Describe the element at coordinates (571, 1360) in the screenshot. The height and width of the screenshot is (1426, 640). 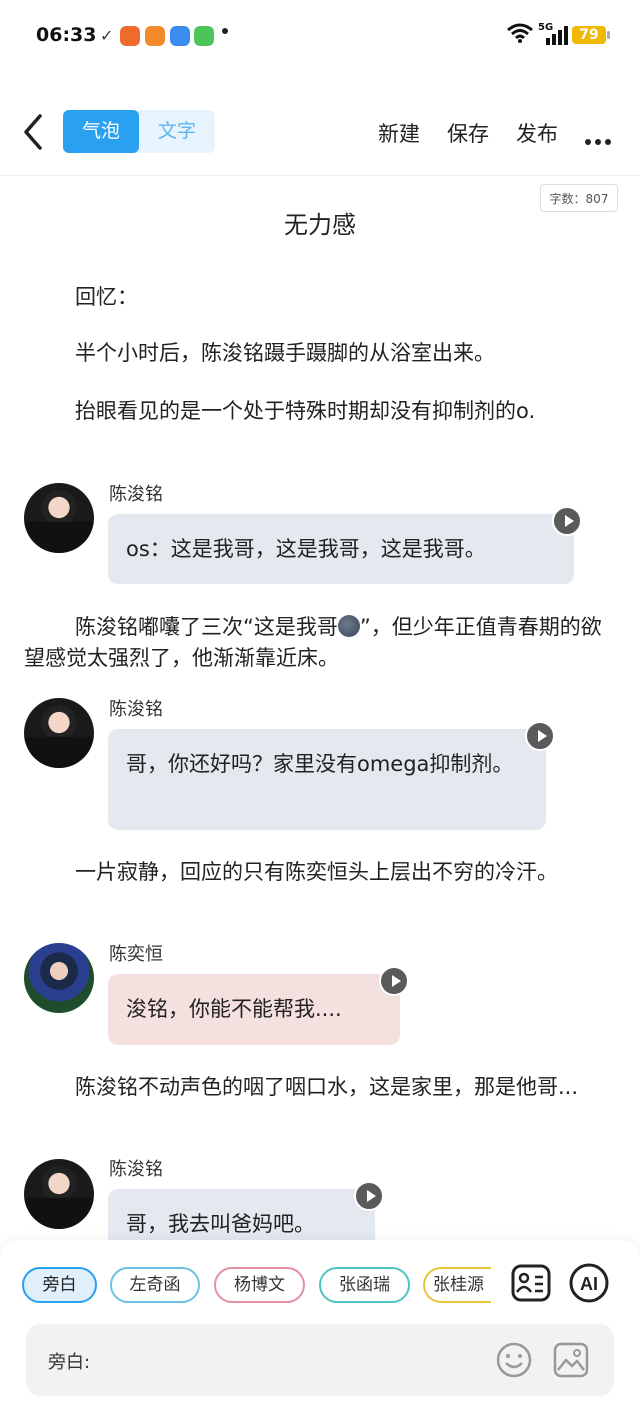
I see `image-icon` at that location.